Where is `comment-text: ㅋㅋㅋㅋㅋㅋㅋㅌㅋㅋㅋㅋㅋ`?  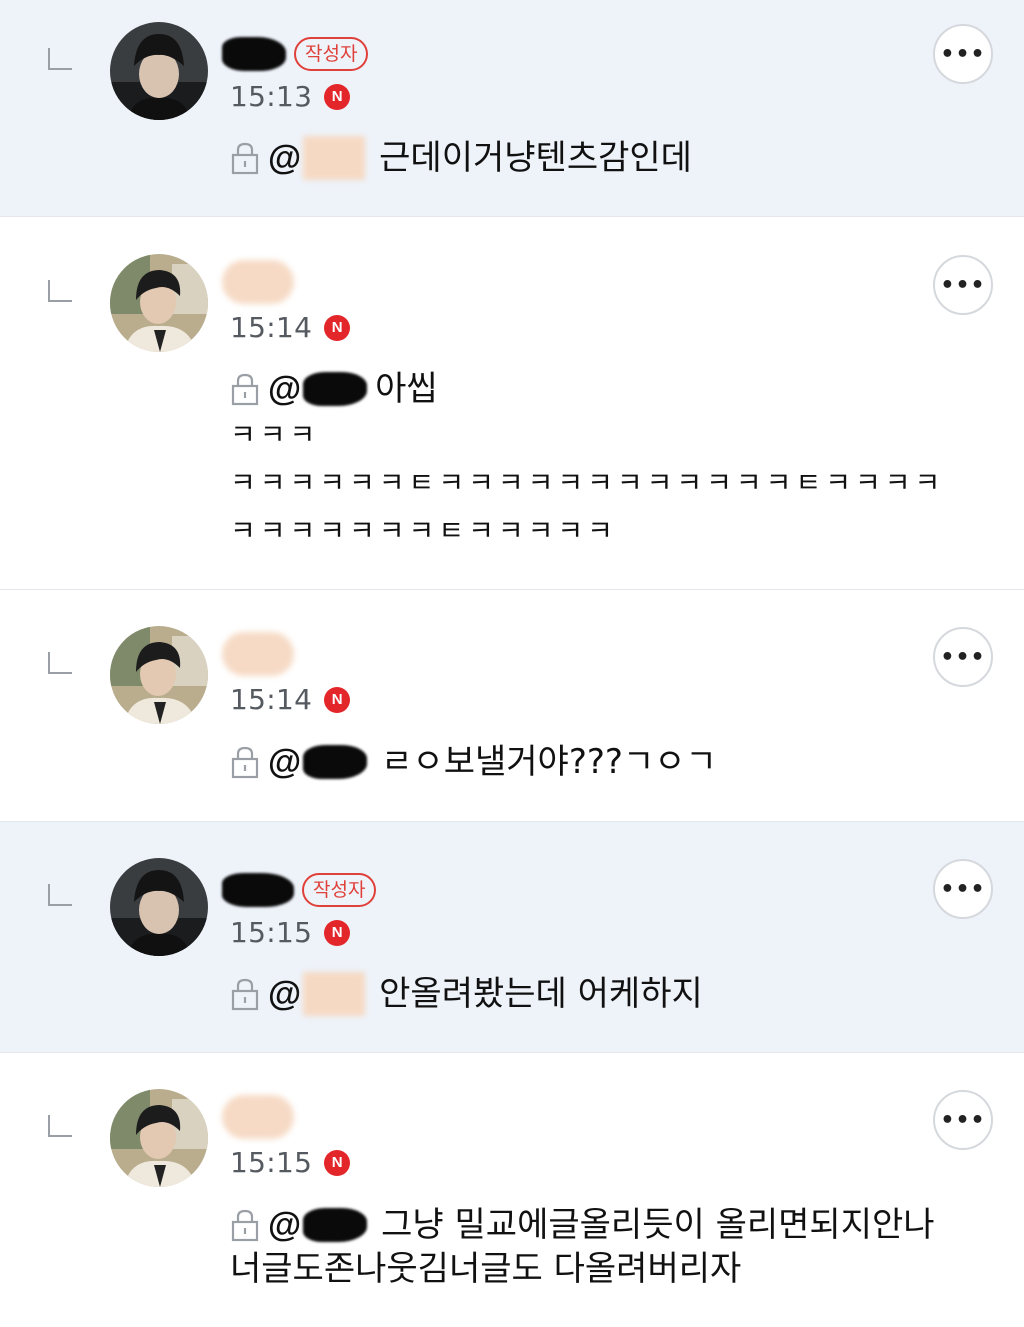 comment-text: ㅋㅋㅋㅋㅋㅋㅋㅌㅋㅋㅋㅋㅋ is located at coordinates (423, 530).